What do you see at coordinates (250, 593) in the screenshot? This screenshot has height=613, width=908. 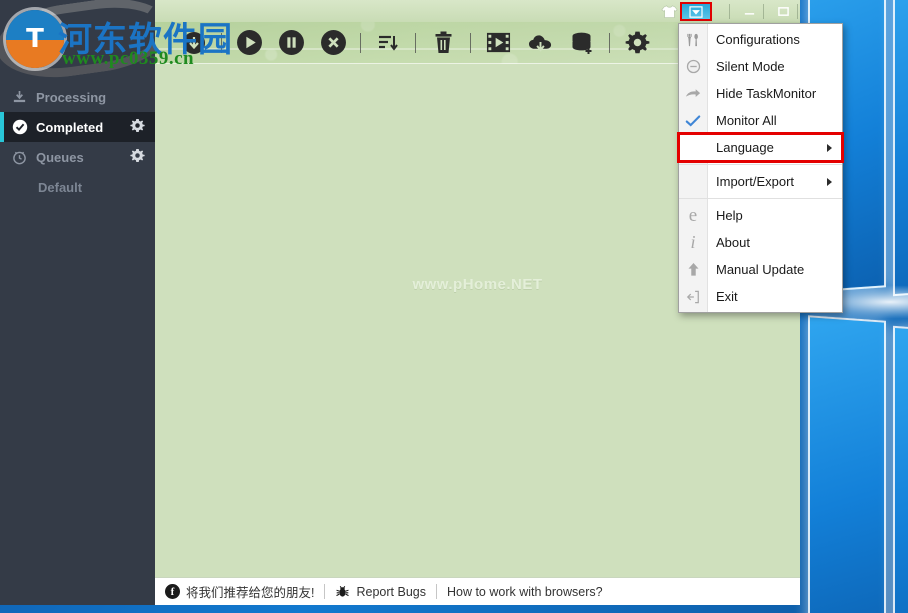 I see `recommend-label: 将我们推荐给您的朋友!` at bounding box center [250, 593].